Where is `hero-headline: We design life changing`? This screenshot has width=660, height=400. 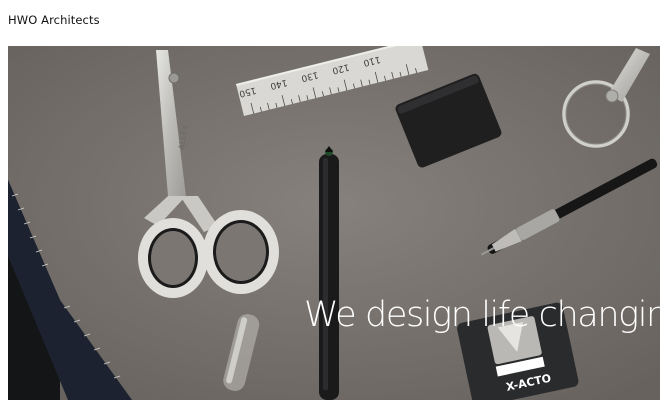 hero-headline: We design life changing is located at coordinates (482, 315).